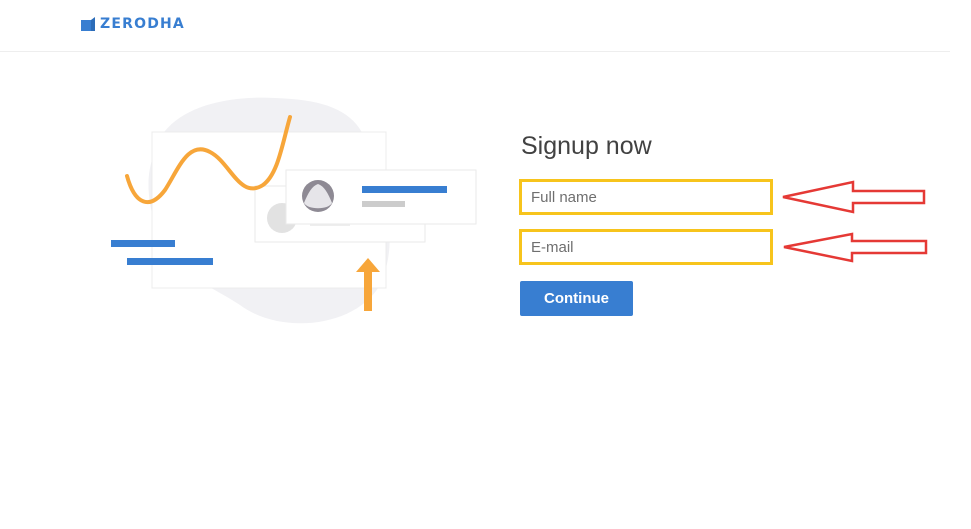 Image resolution: width=971 pixels, height=529 pixels. Describe the element at coordinates (88, 24) in the screenshot. I see `zerodha-logo-icon` at that location.